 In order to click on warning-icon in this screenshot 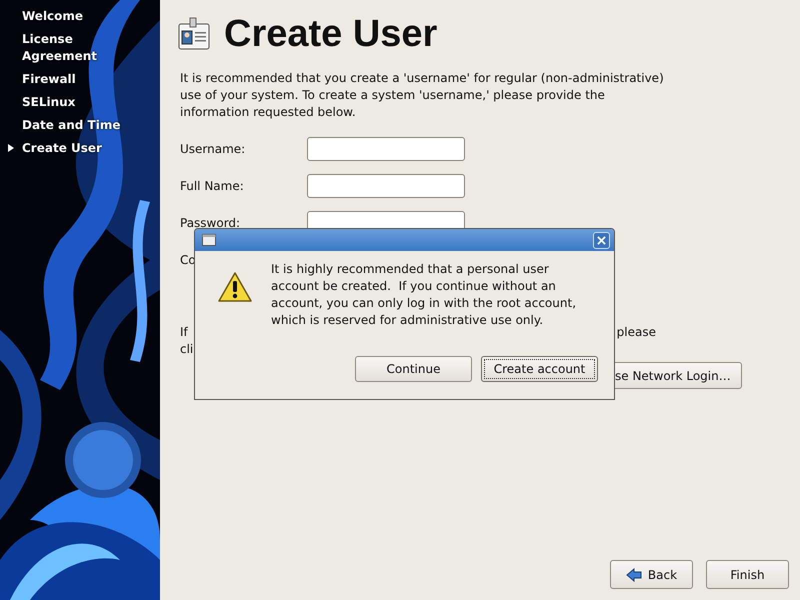, I will do `click(235, 287)`.